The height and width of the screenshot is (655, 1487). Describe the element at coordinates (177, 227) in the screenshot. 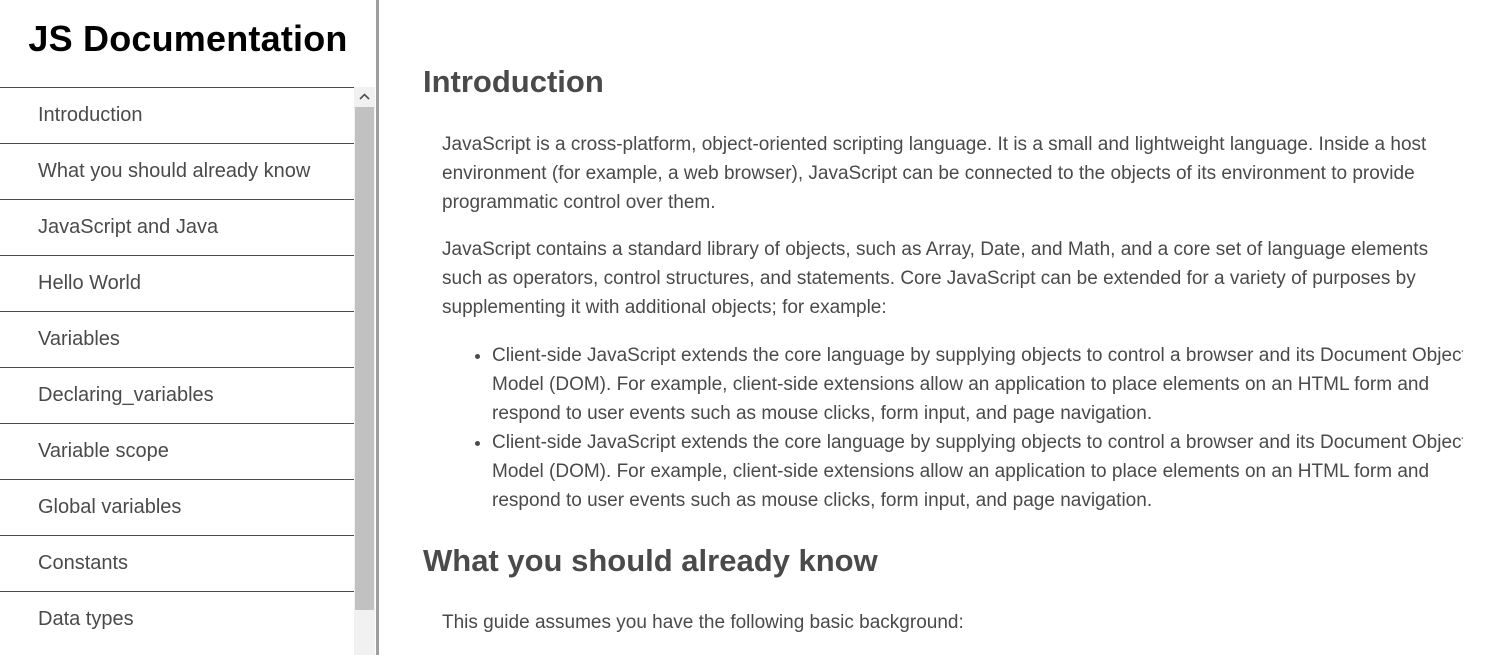

I see `nav-link-javascript-and-java: JavaScript and Java` at that location.